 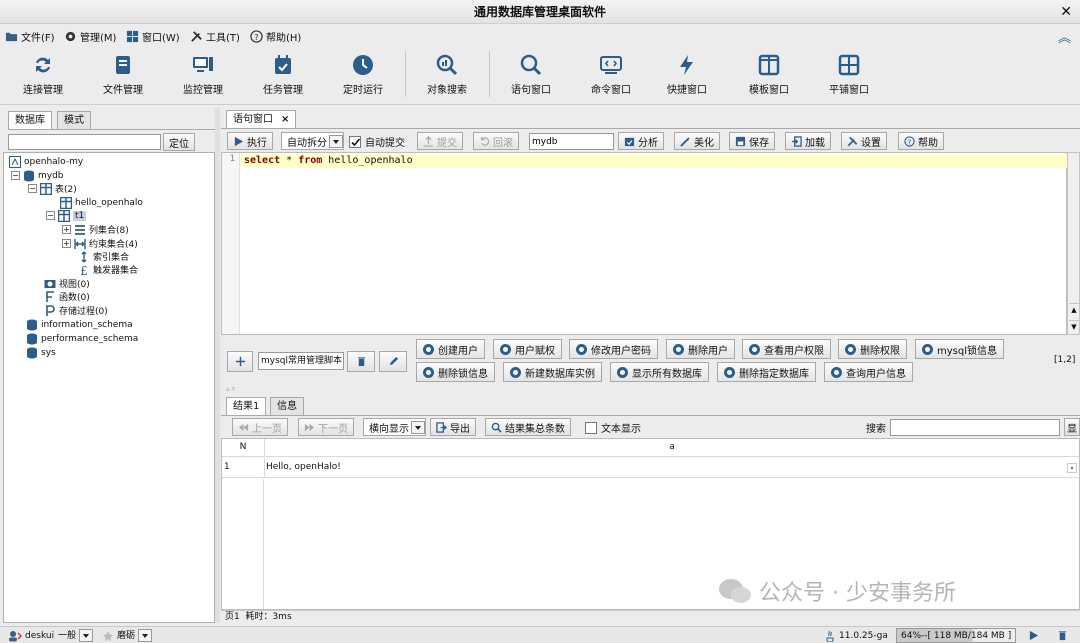 What do you see at coordinates (769, 76) in the screenshot?
I see `template-window-button: 模板窗口` at bounding box center [769, 76].